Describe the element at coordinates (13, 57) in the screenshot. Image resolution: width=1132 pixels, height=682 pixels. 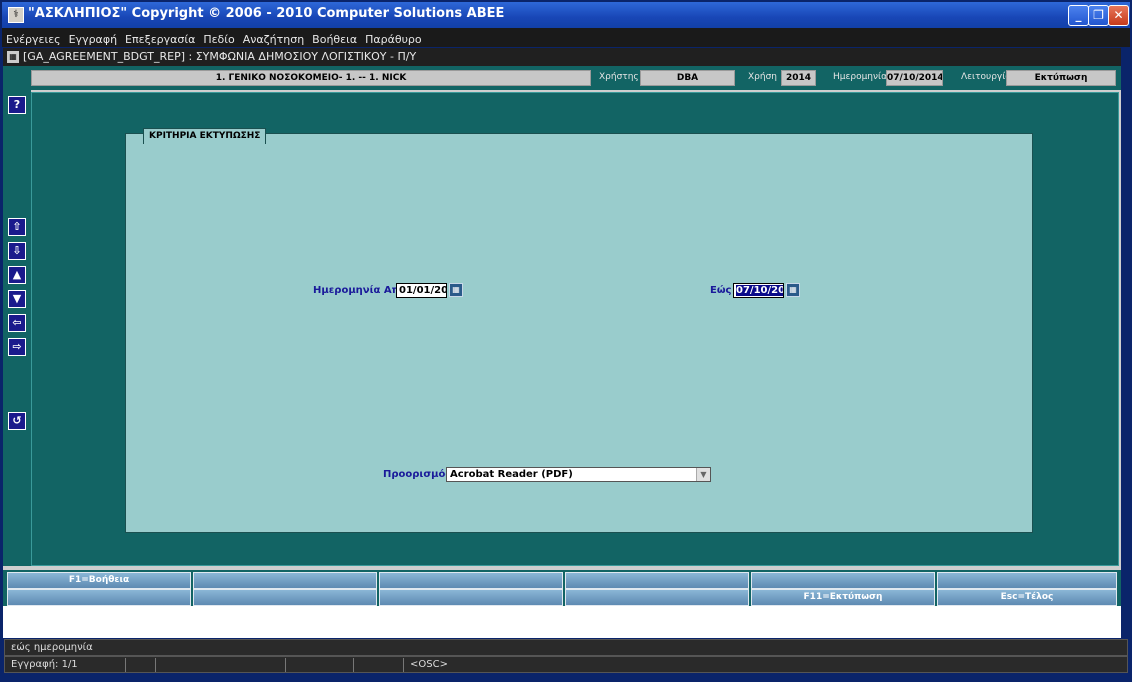
I see `form-icon: ▦` at that location.